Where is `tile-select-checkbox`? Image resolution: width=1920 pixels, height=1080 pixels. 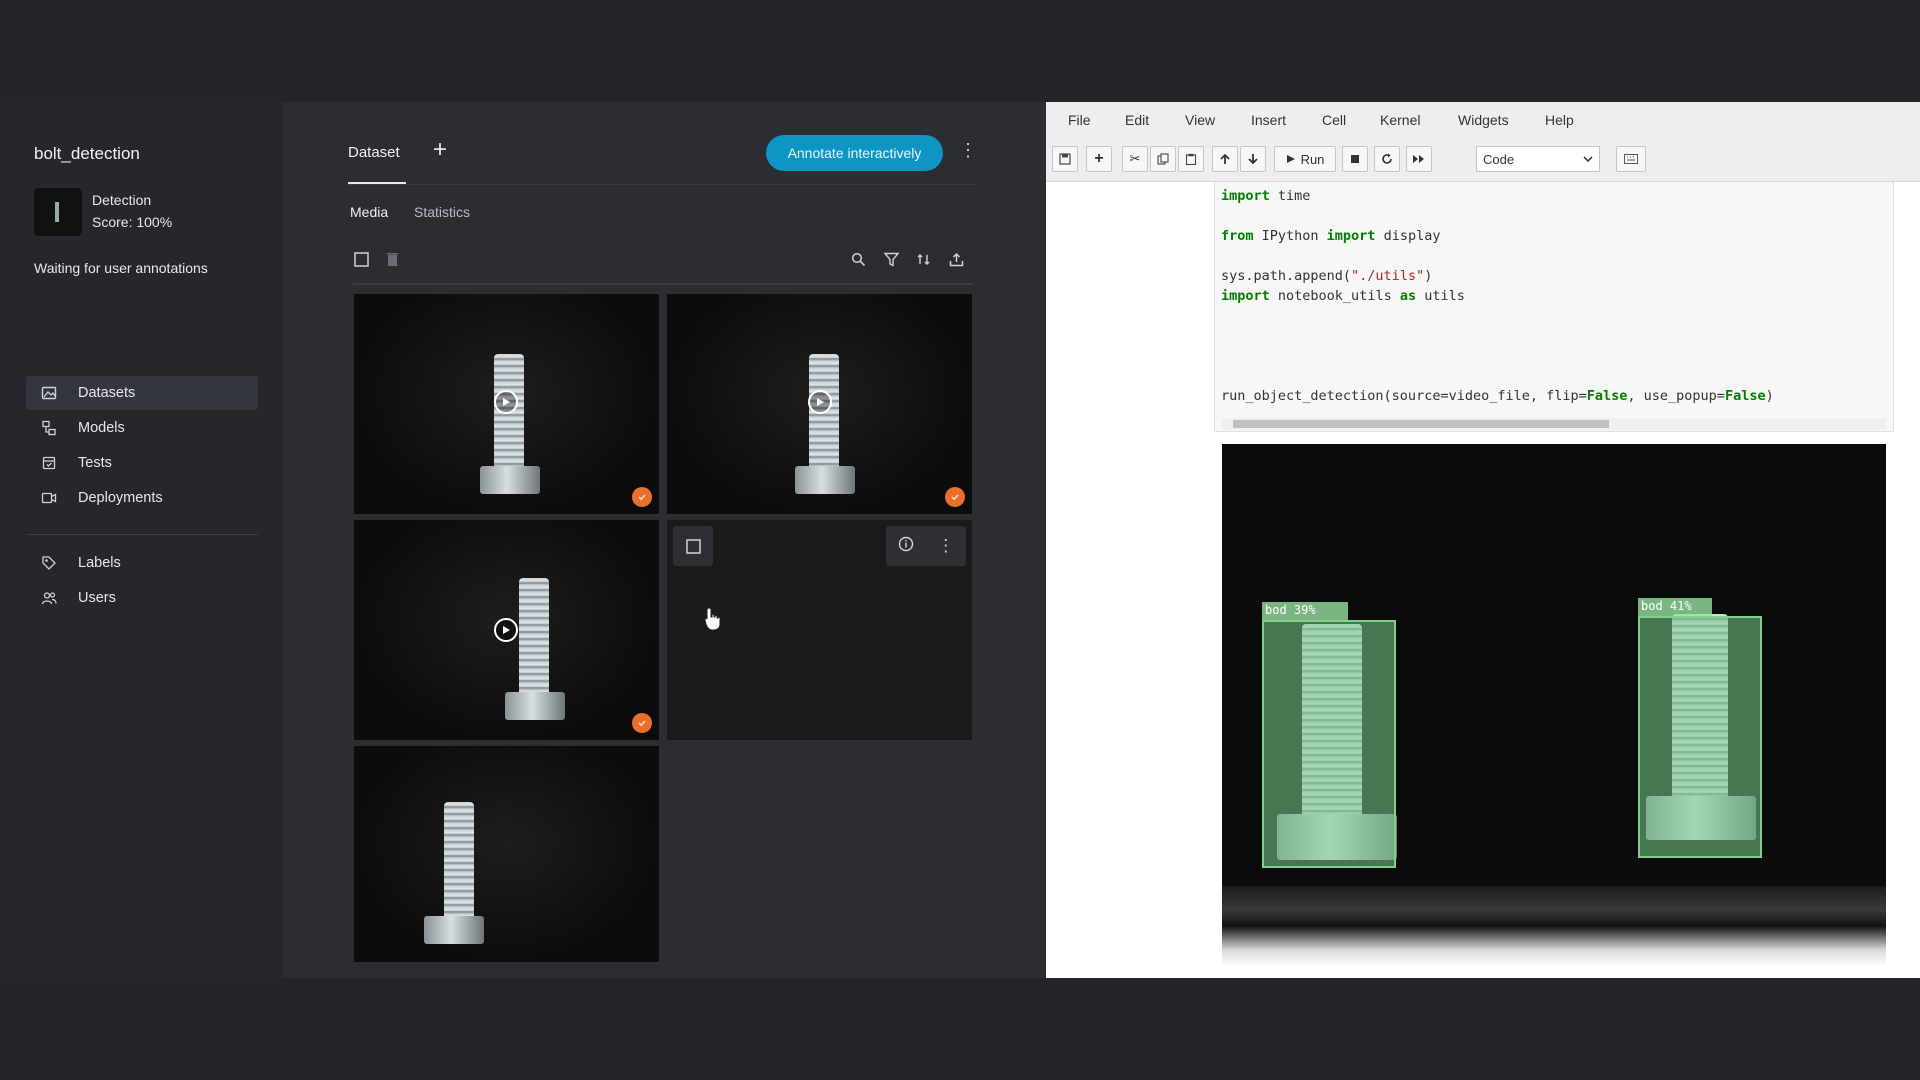
tile-select-checkbox is located at coordinates (693, 546).